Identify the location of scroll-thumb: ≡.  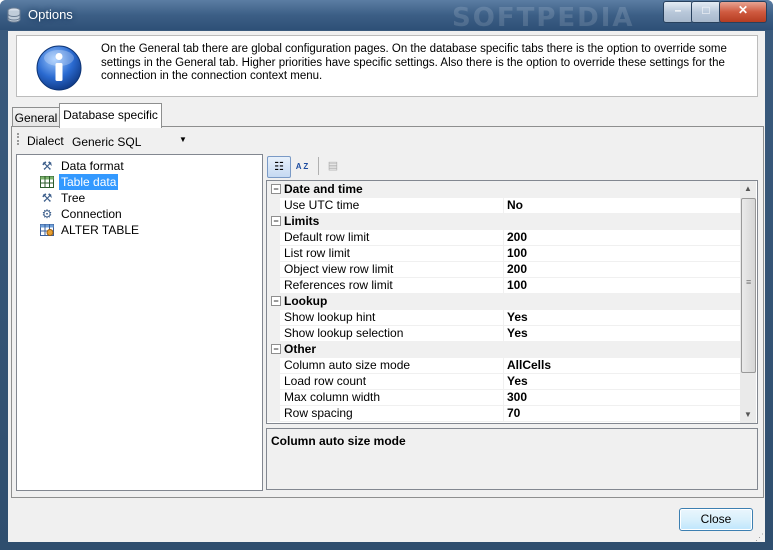
(748, 285).